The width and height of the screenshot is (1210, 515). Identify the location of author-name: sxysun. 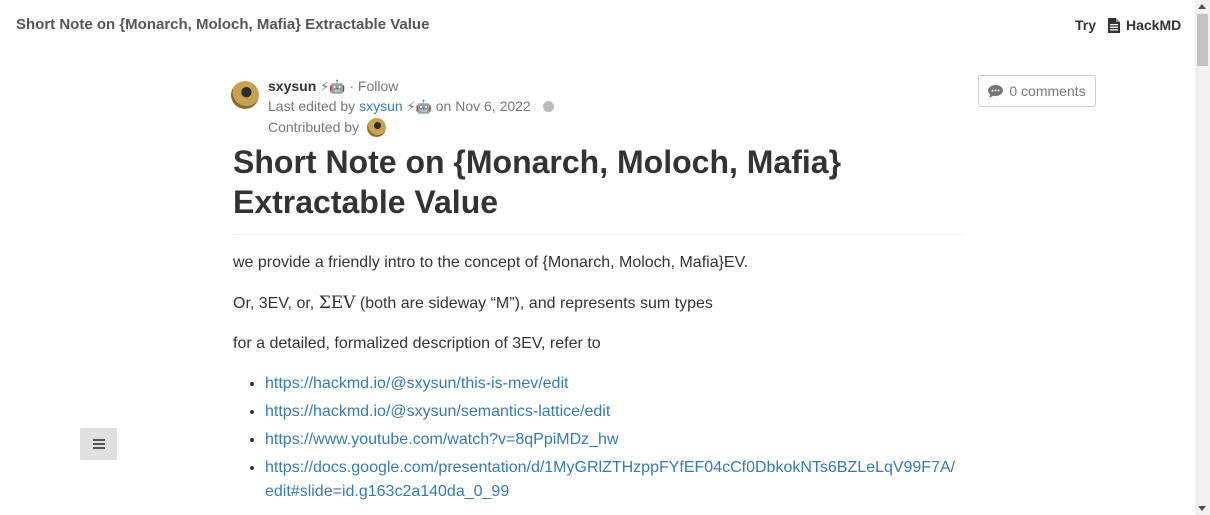
(292, 86).